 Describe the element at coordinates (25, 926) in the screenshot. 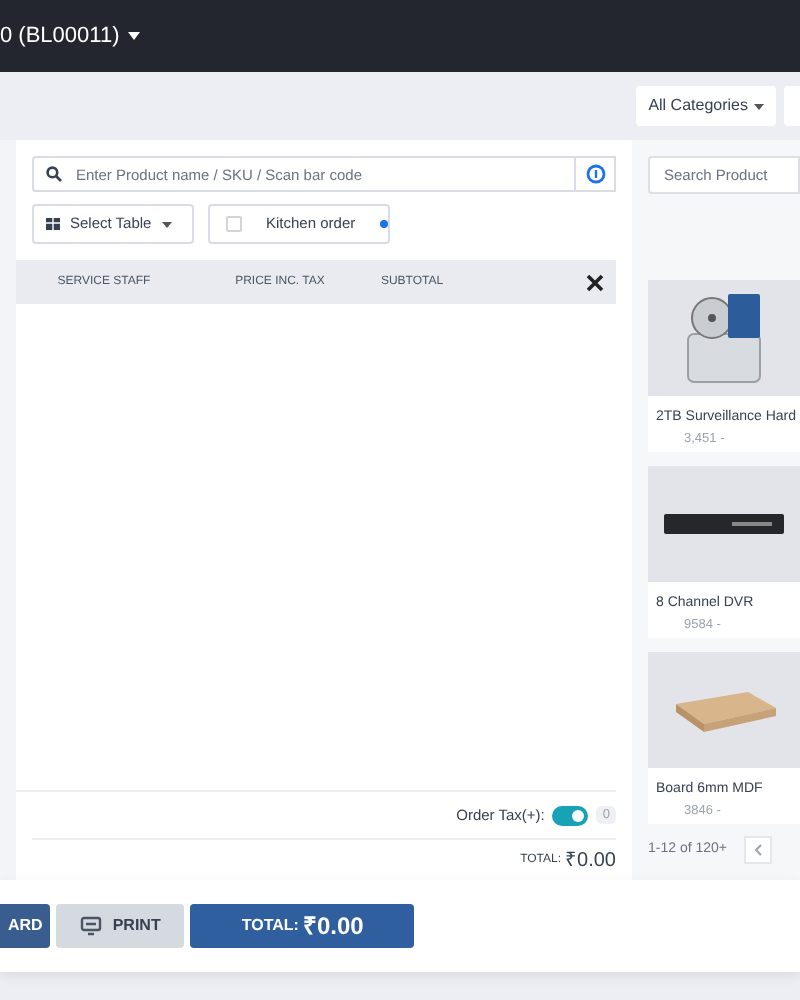

I see `card-button: ARD` at that location.